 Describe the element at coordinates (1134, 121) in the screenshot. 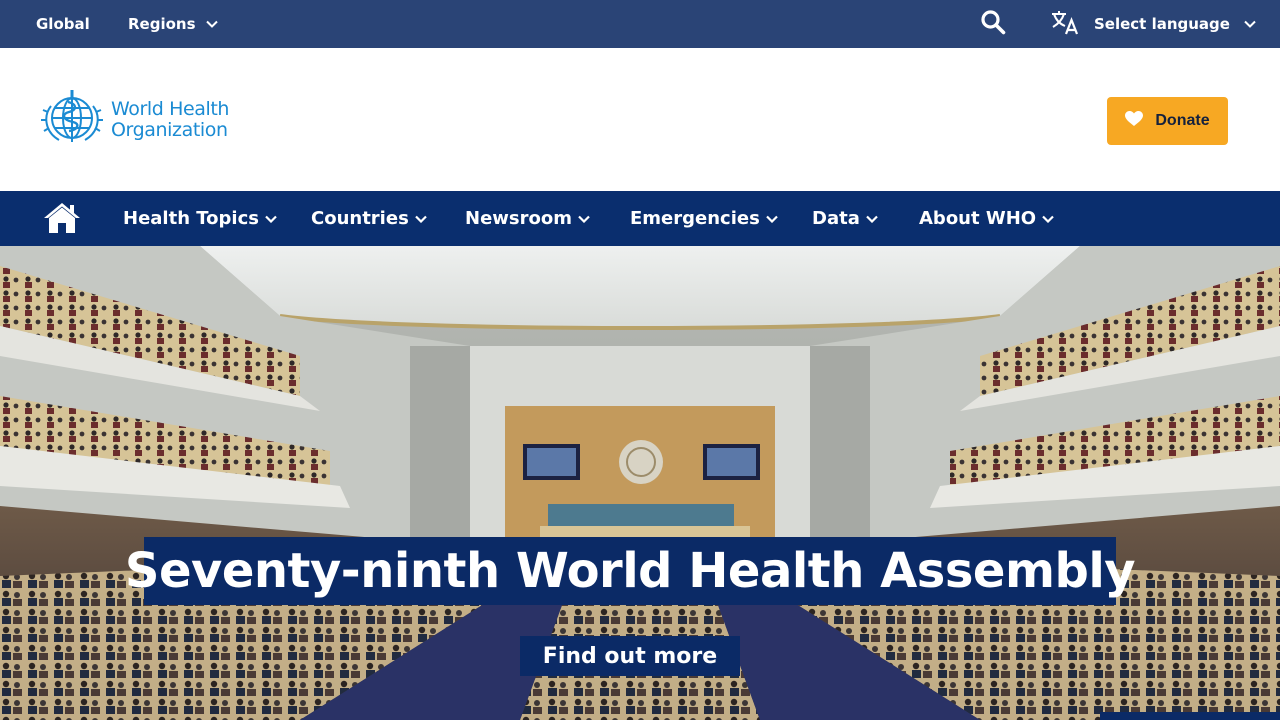

I see `heart-icon` at that location.